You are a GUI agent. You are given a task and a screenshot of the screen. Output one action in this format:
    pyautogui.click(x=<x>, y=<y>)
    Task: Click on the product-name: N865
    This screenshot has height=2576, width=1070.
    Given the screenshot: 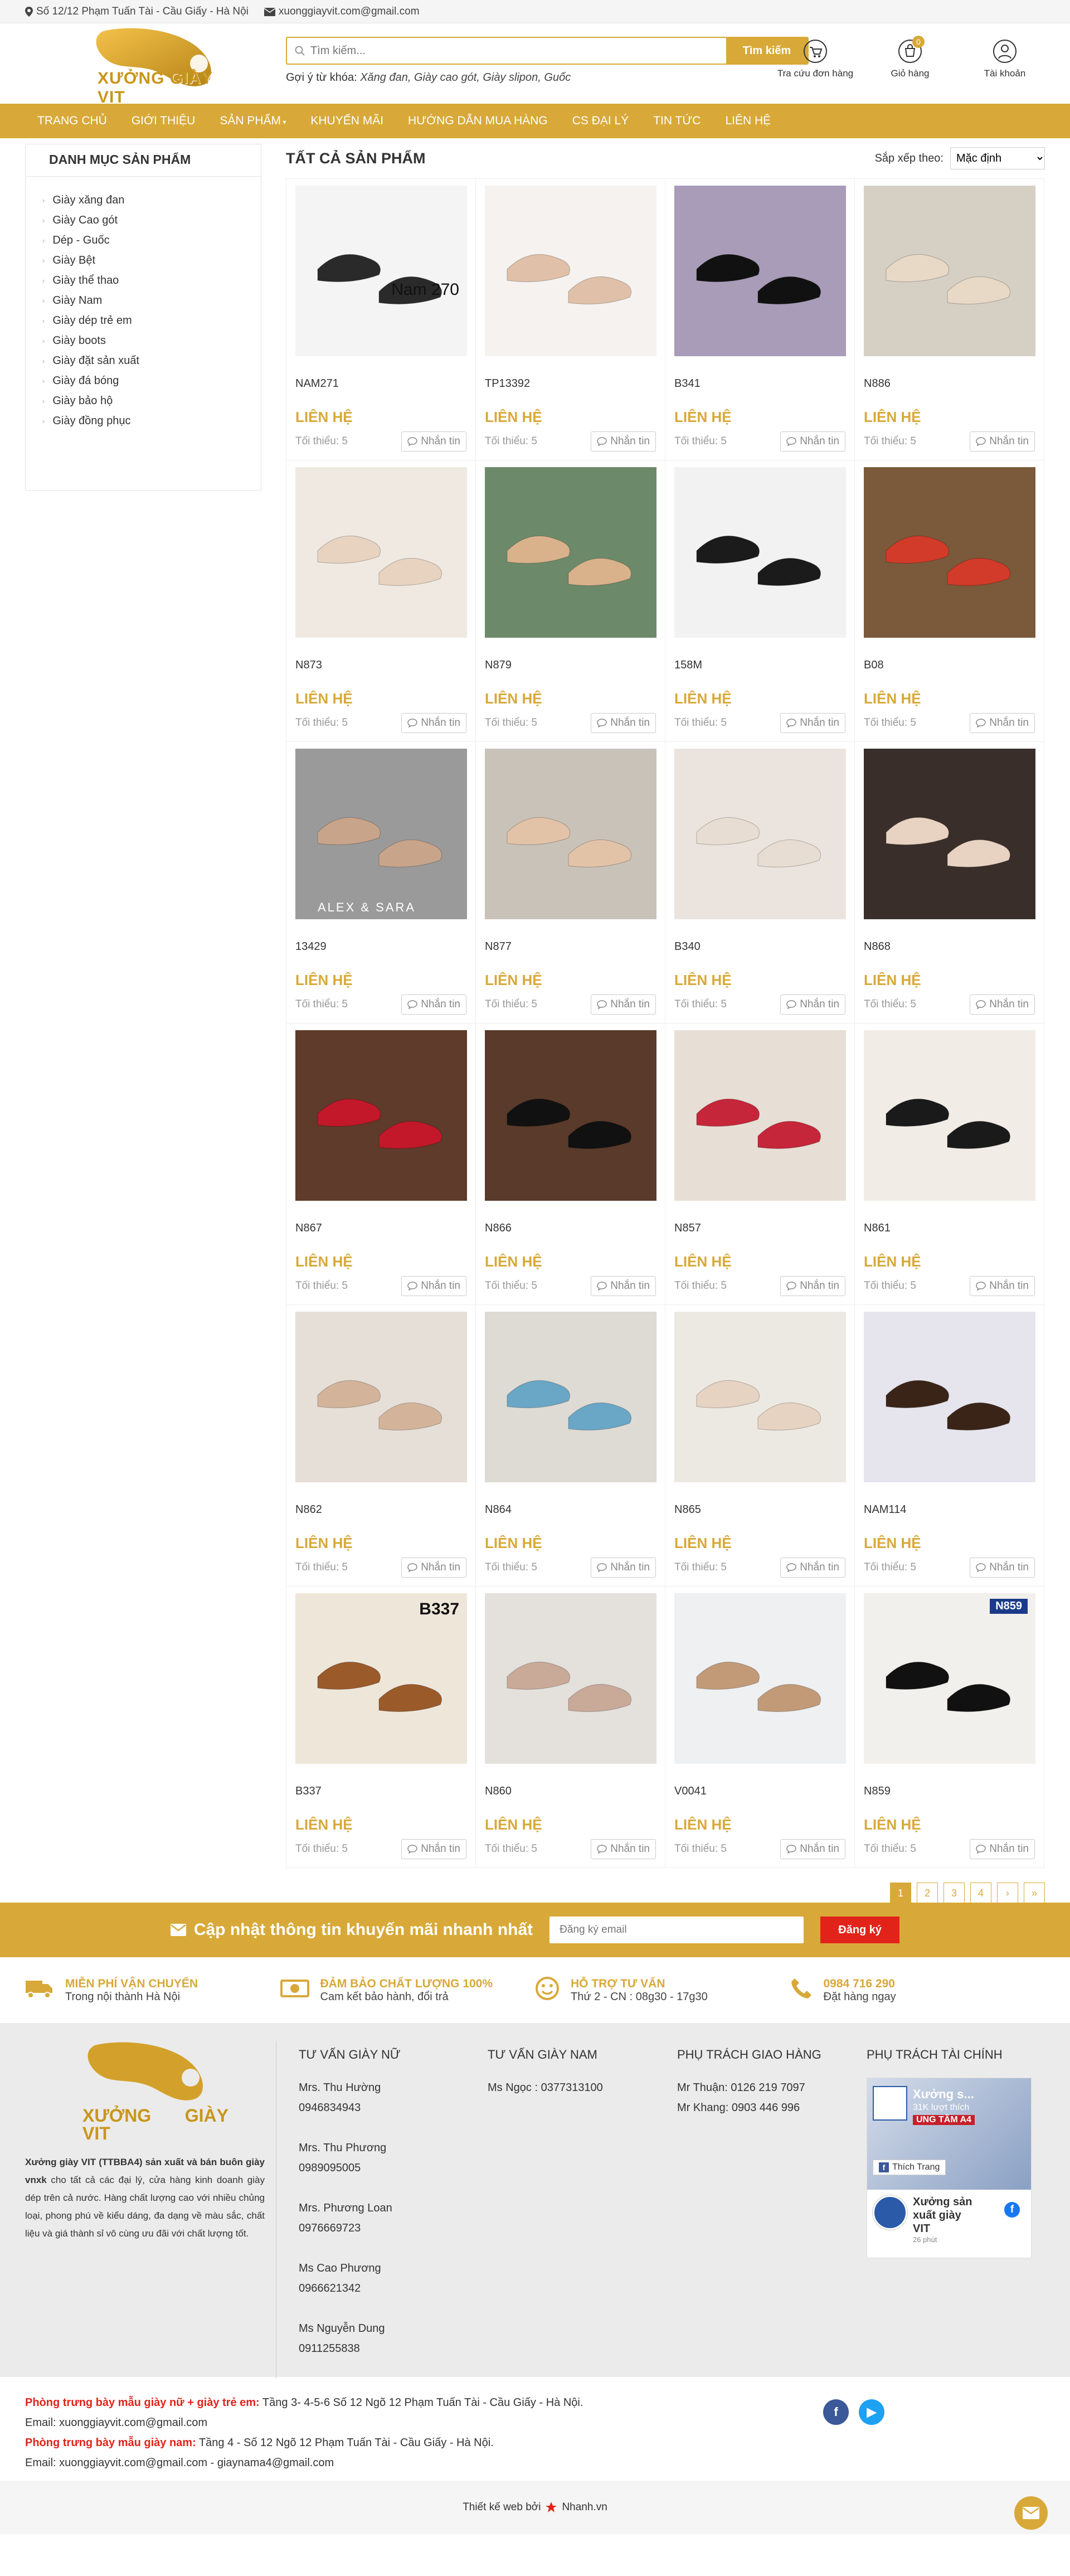 What is the action you would take?
    pyautogui.click(x=759, y=1511)
    